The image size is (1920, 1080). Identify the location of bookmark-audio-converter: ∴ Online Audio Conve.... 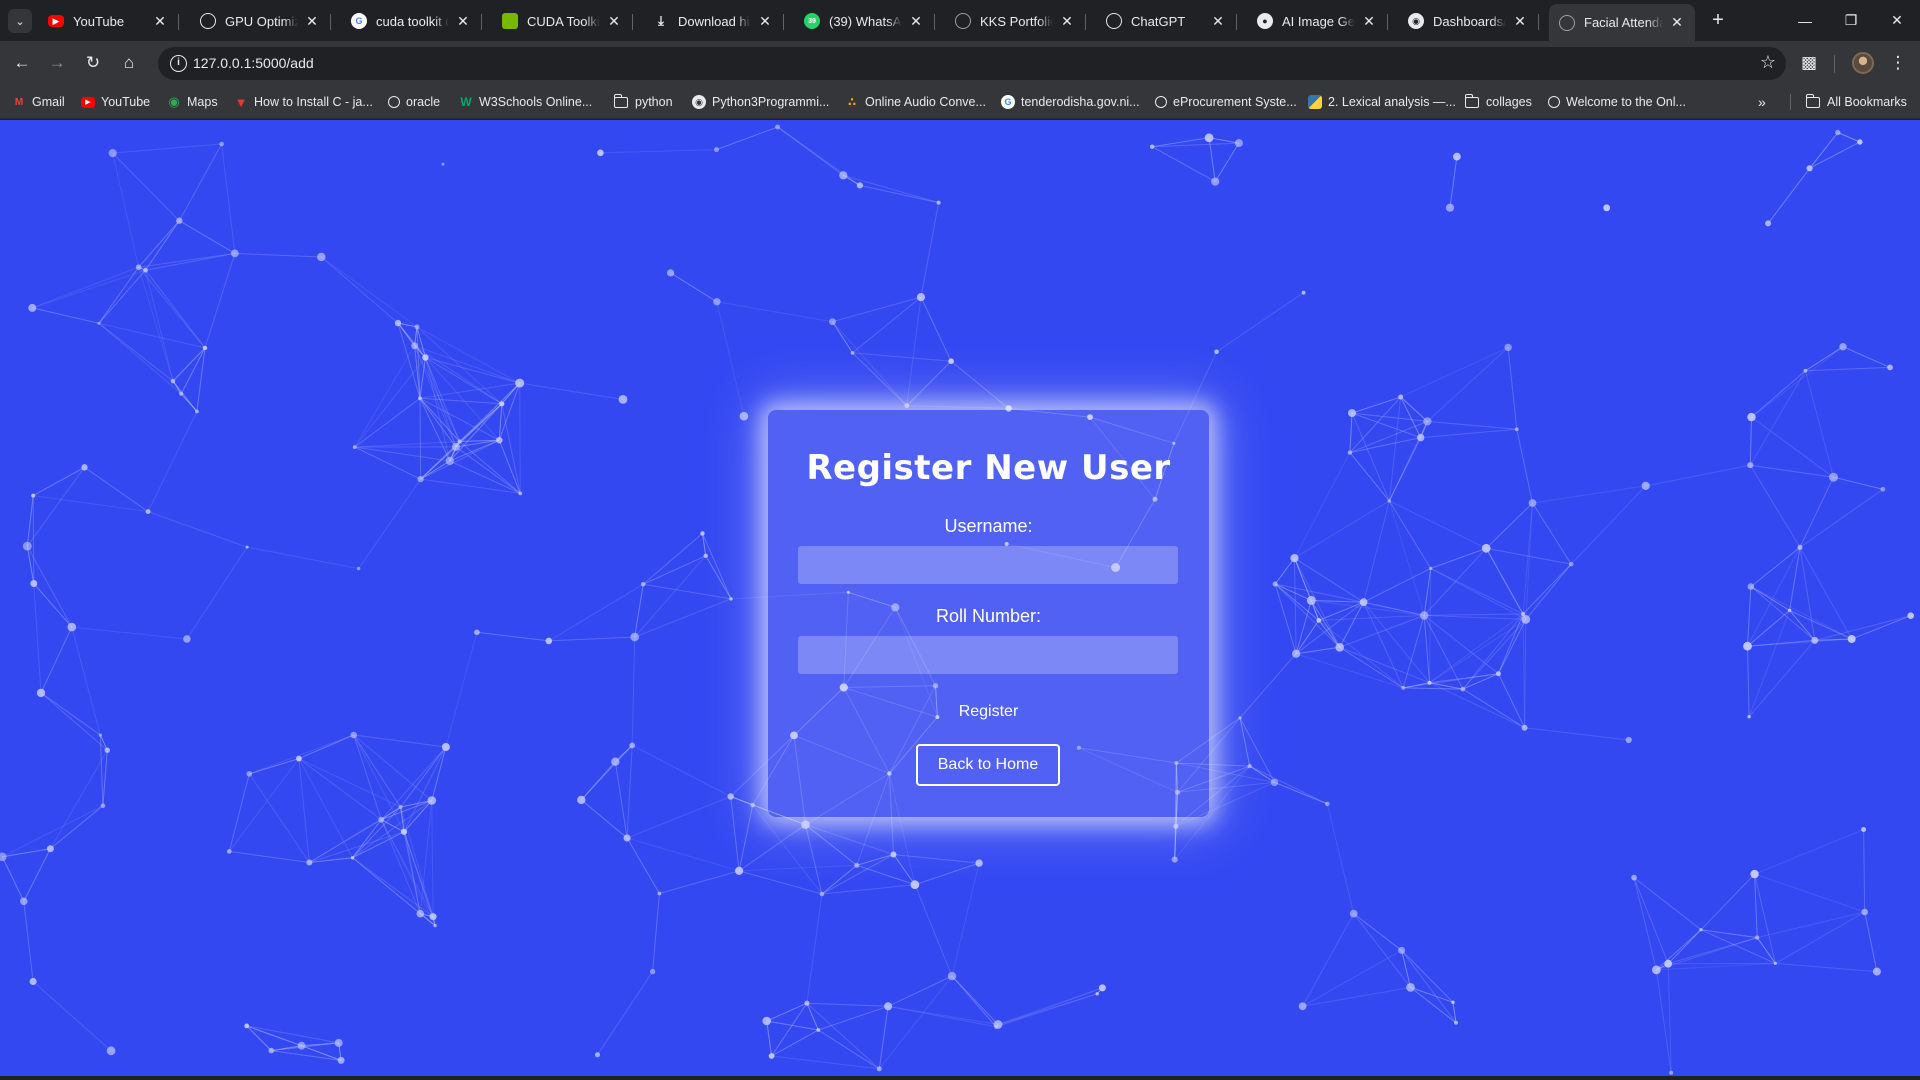
(915, 102).